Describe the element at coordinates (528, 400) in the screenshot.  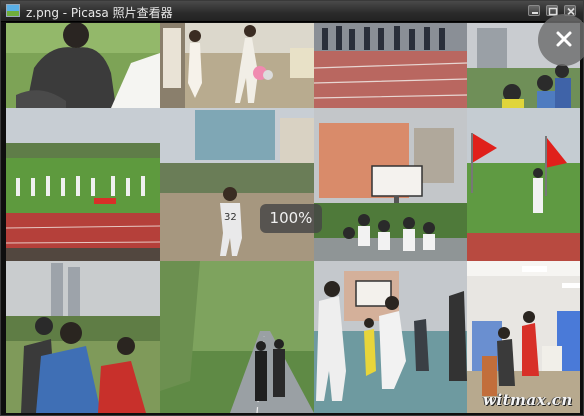
I see `watermark: witmax.cn` at that location.